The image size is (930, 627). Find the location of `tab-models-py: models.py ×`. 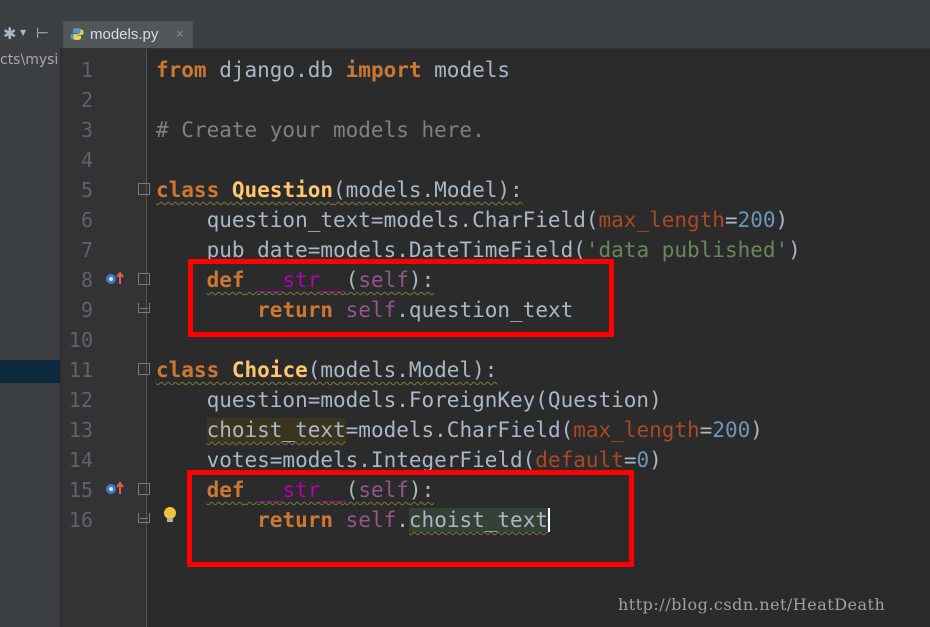

tab-models-py: models.py × is located at coordinates (128, 34).